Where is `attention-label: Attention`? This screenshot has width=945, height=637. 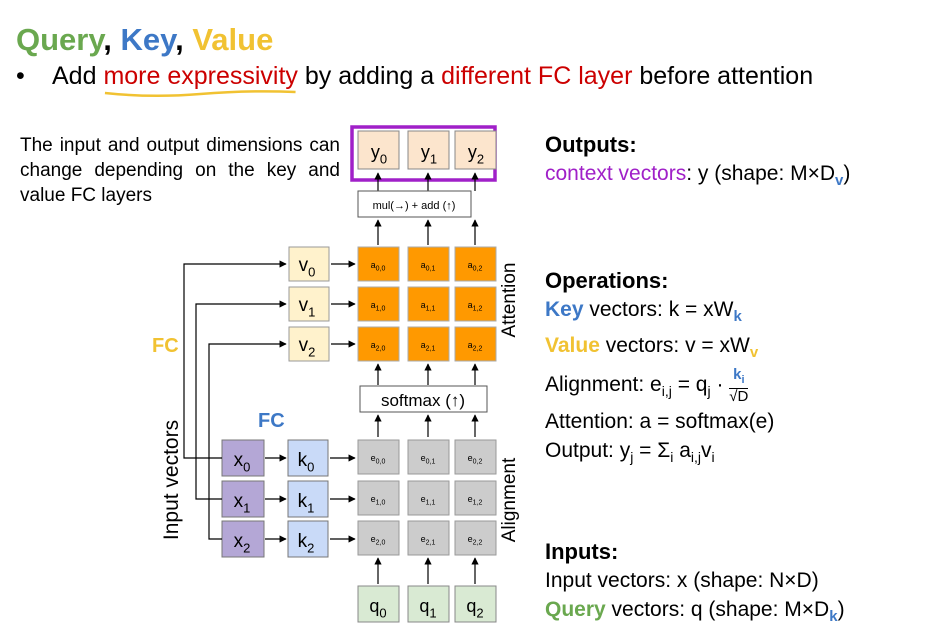 attention-label: Attention is located at coordinates (509, 300).